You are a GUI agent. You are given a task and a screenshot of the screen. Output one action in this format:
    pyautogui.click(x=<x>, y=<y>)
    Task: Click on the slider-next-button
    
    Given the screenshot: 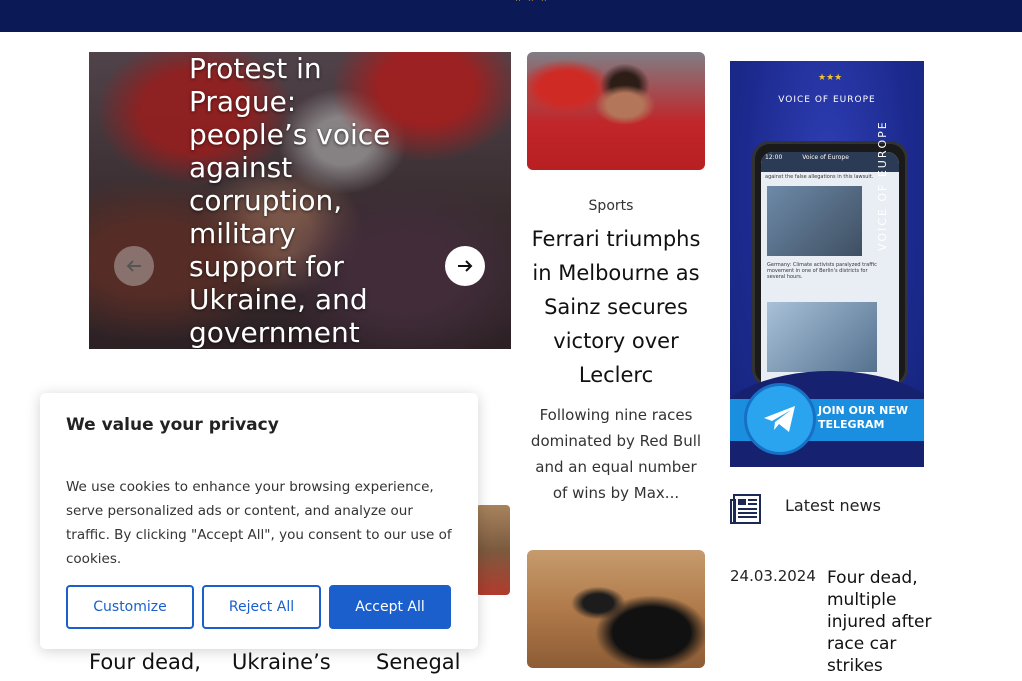 What is the action you would take?
    pyautogui.click(x=465, y=266)
    